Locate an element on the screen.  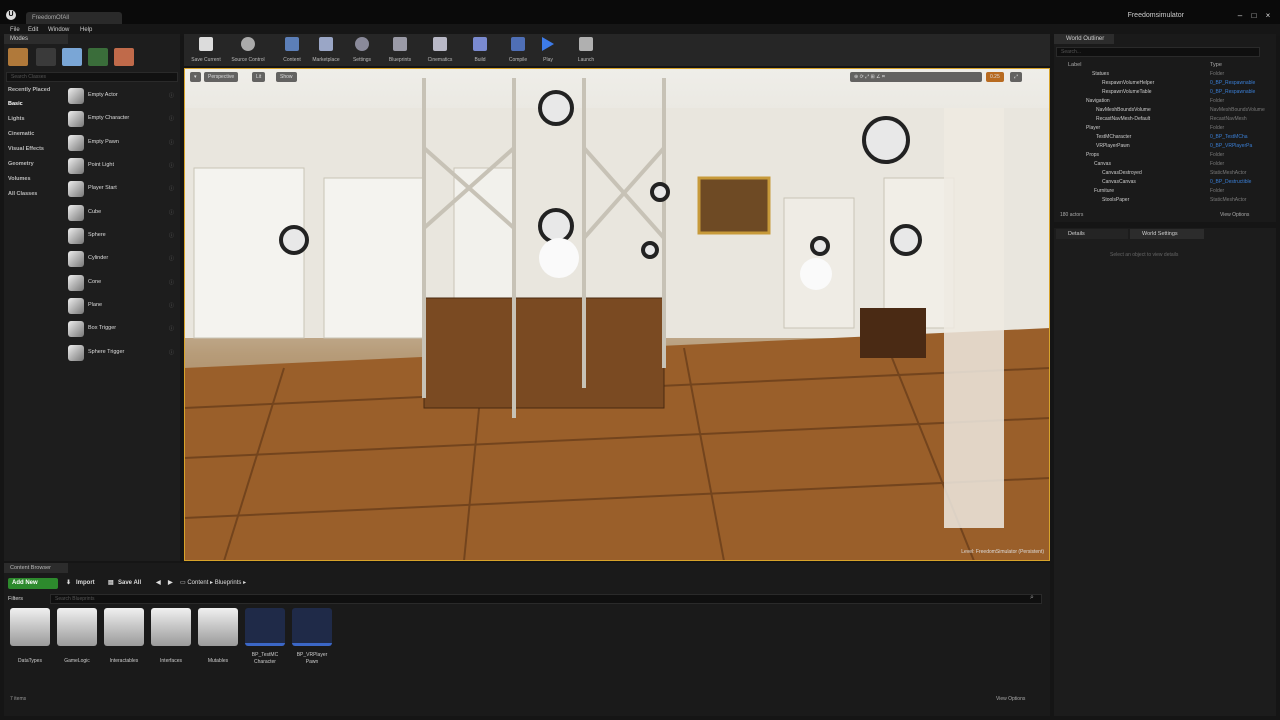
outliner-row: Props Folder is located at coordinates (1161, 155).